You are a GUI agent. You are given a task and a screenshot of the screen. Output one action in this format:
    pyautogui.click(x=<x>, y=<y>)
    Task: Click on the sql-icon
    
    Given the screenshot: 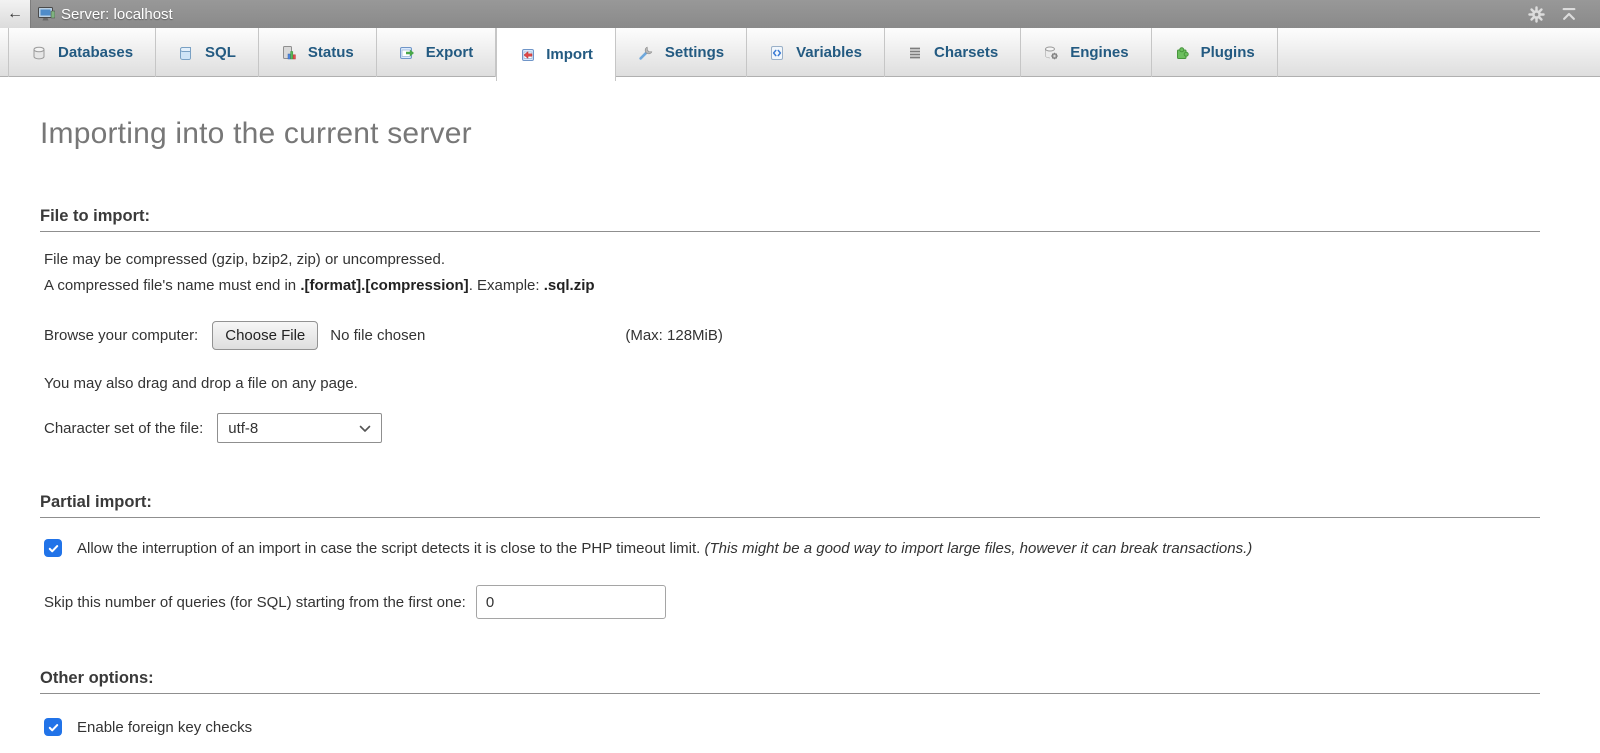 What is the action you would take?
    pyautogui.click(x=186, y=53)
    